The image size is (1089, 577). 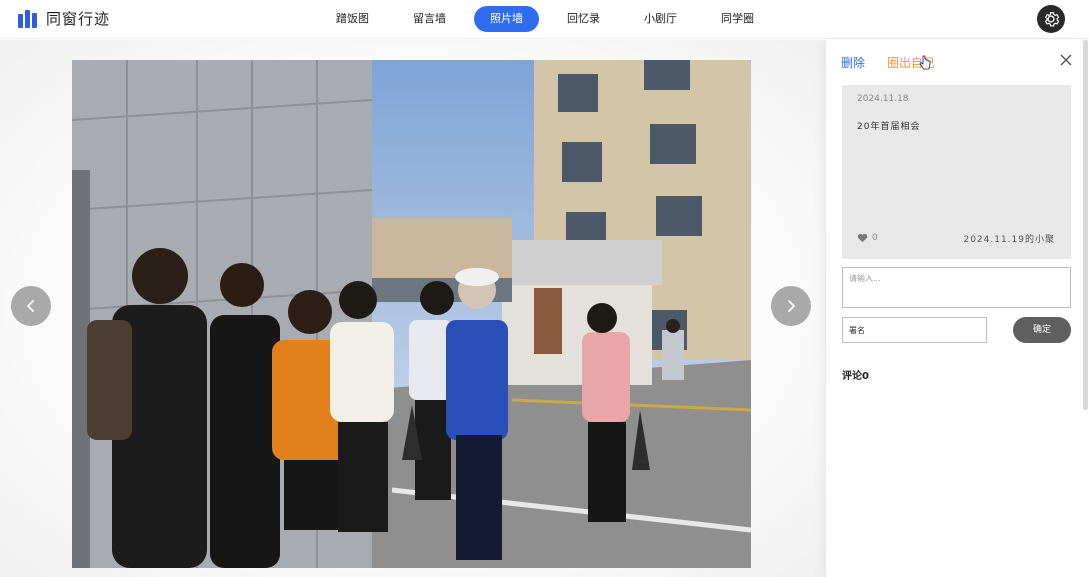 What do you see at coordinates (925, 62) in the screenshot?
I see `hand-cursor-icon` at bounding box center [925, 62].